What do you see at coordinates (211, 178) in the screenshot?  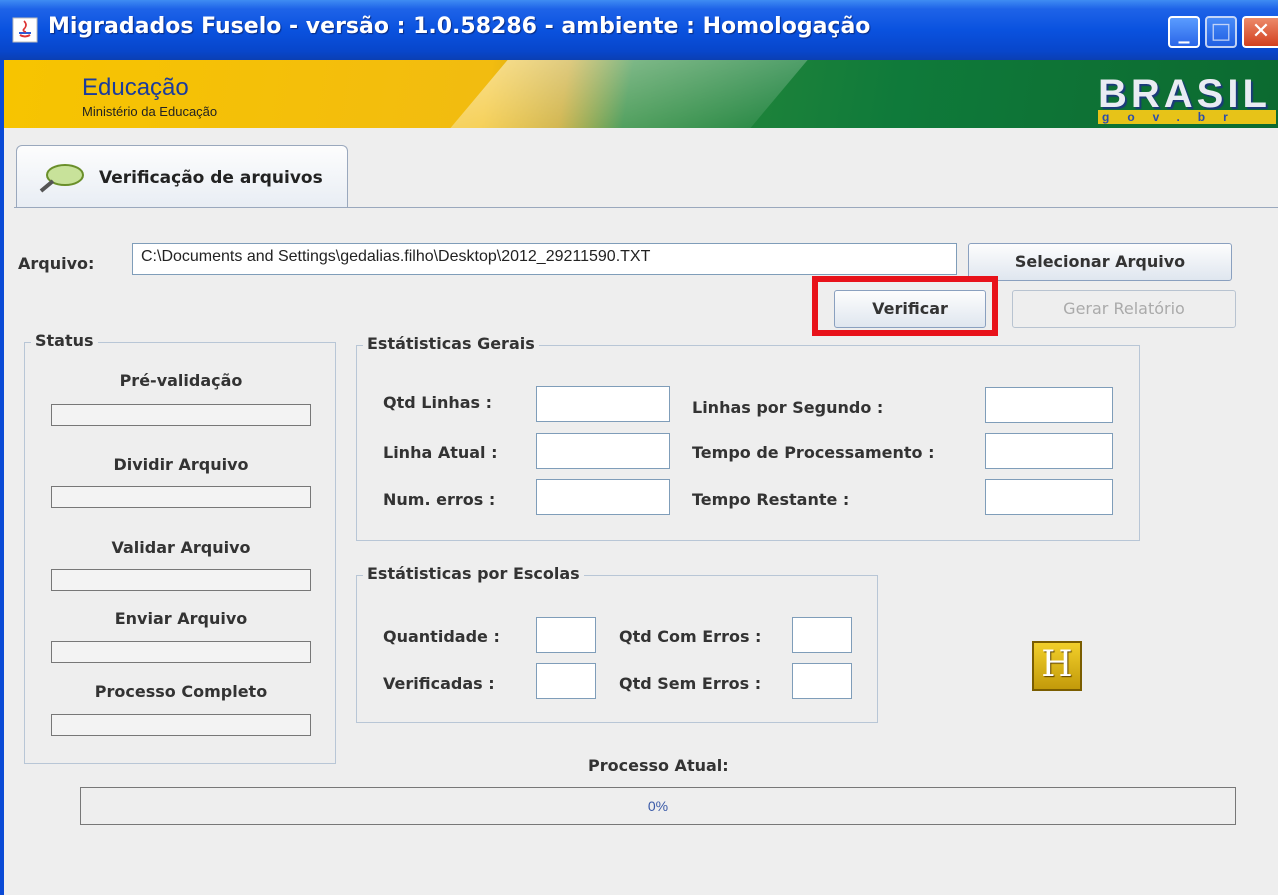 I see `tab-label: Verificação de arquivos` at bounding box center [211, 178].